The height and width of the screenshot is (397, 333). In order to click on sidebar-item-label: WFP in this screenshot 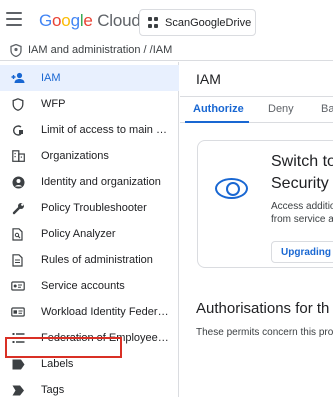, I will do `click(53, 104)`.